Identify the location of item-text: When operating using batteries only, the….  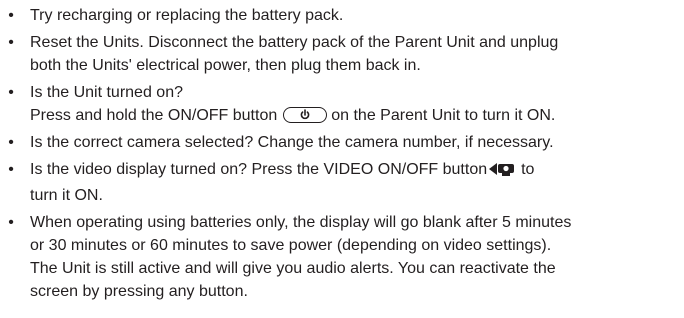
(301, 222).